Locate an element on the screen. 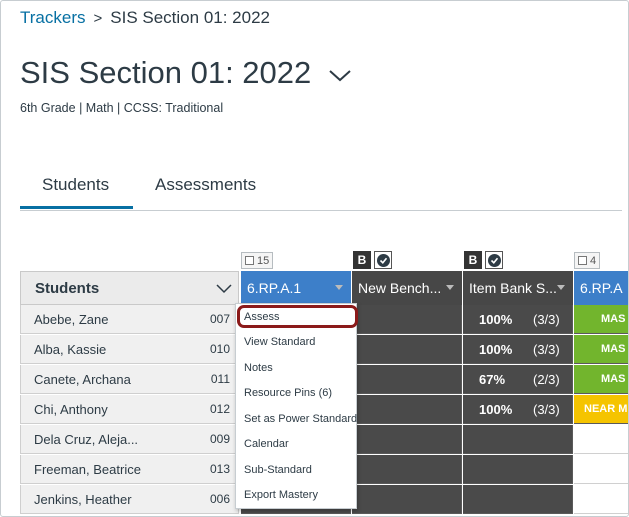 The width and height of the screenshot is (629, 517). breadcrumb-current: SIS Section 01: 2022 is located at coordinates (190, 17).